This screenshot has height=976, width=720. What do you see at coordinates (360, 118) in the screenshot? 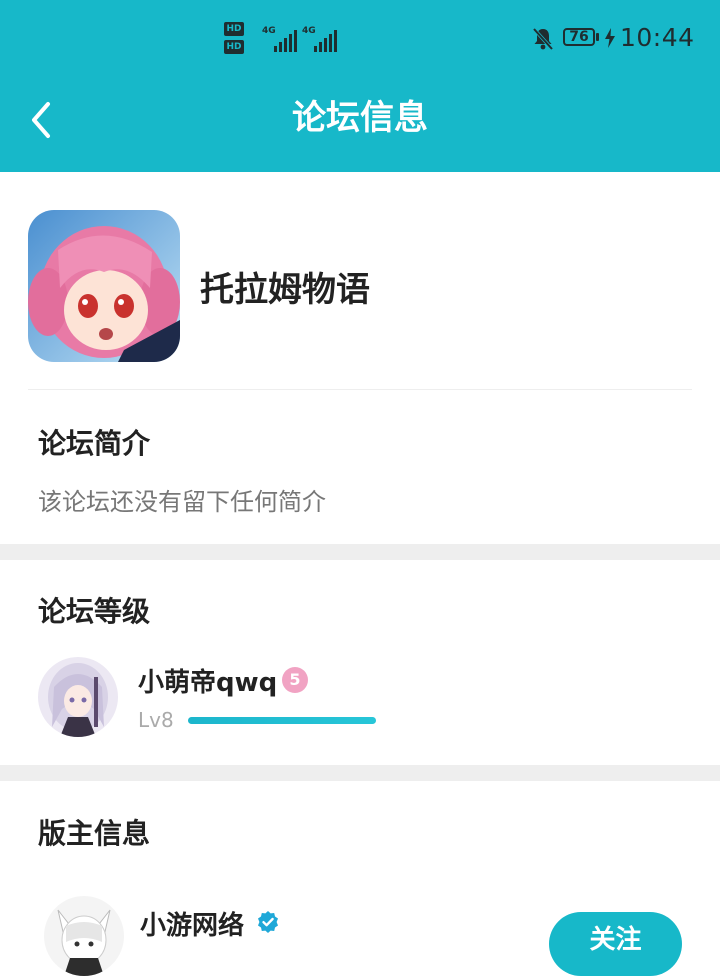
I see `page-title: 论坛信息` at bounding box center [360, 118].